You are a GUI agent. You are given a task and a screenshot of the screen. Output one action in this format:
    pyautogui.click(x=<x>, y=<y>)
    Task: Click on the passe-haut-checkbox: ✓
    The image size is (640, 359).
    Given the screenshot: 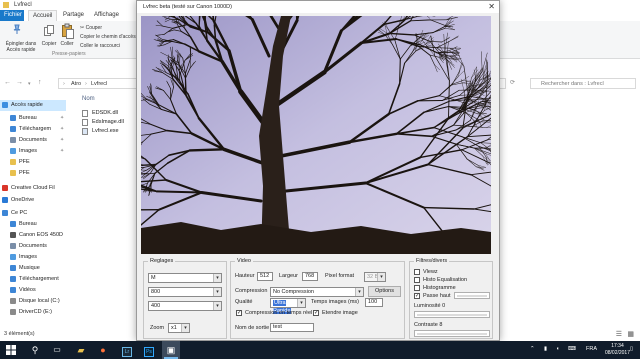 What is the action you would take?
    pyautogui.click(x=417, y=296)
    